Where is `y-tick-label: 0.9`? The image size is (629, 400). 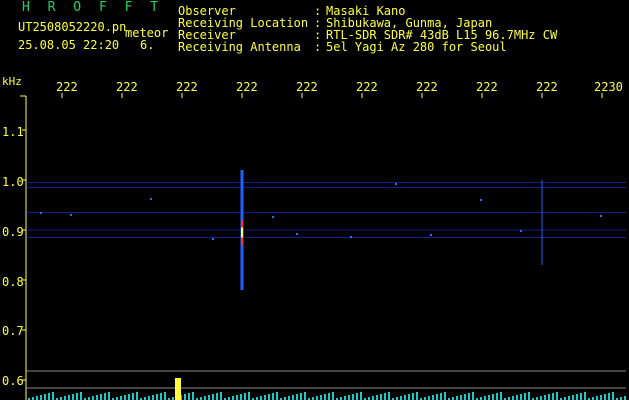 y-tick-label: 0.9 is located at coordinates (13, 232).